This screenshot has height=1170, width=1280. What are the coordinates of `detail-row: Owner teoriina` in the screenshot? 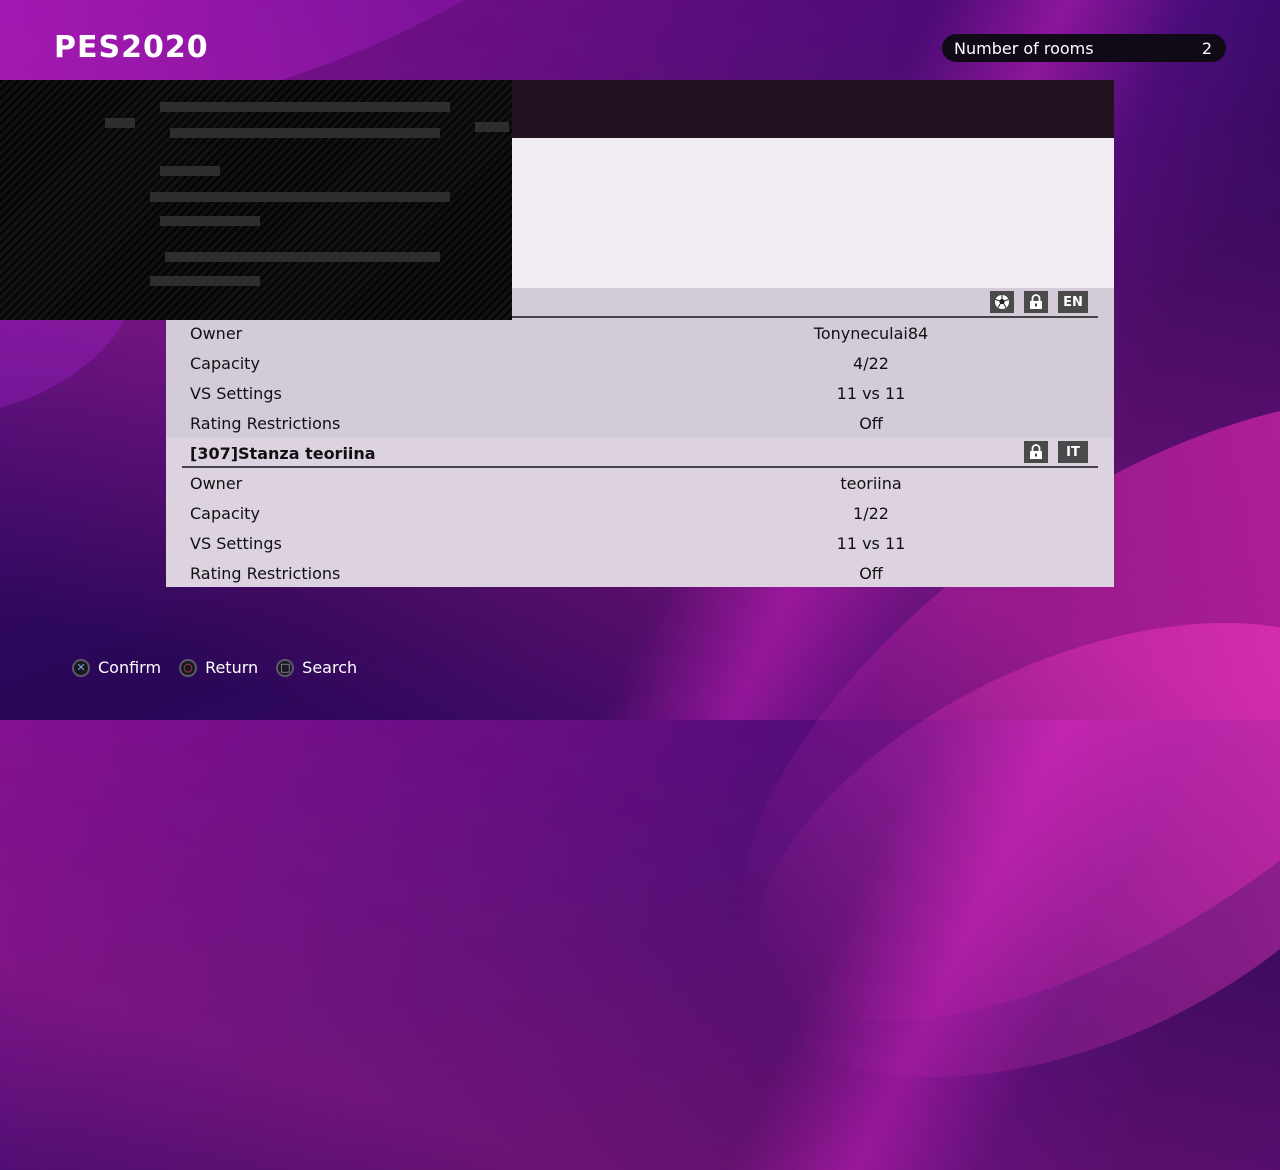 It's located at (640, 483).